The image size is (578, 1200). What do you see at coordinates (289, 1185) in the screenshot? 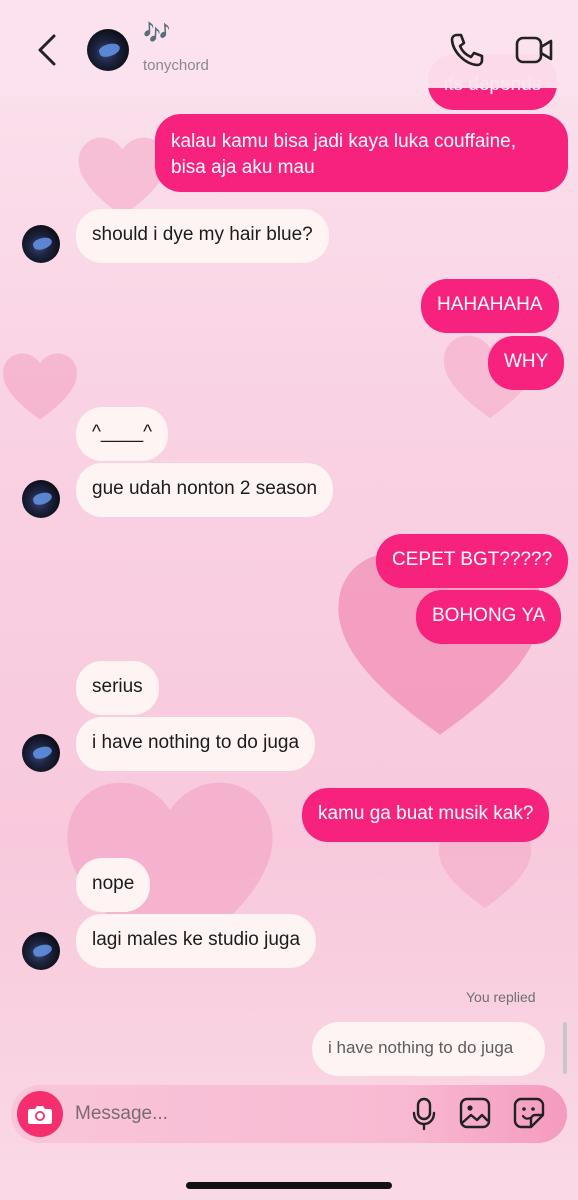
I see `home-indicator` at bounding box center [289, 1185].